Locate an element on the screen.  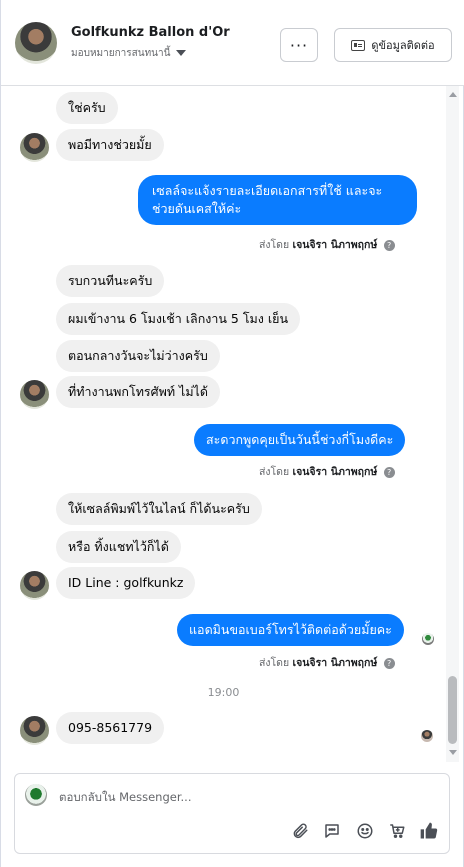
outgoing-message: แอดมินขอเบอร์โทรไว้ติดต่อด้วยมั้ยคะ is located at coordinates (290, 630).